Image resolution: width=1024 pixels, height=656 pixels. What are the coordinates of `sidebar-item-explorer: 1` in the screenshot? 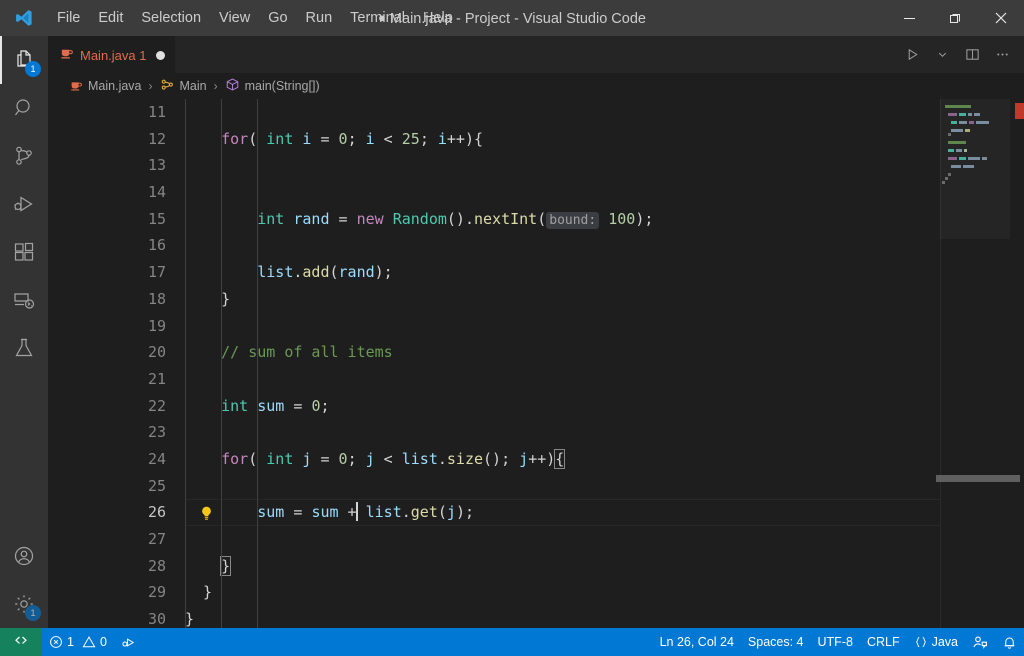 It's located at (24, 60).